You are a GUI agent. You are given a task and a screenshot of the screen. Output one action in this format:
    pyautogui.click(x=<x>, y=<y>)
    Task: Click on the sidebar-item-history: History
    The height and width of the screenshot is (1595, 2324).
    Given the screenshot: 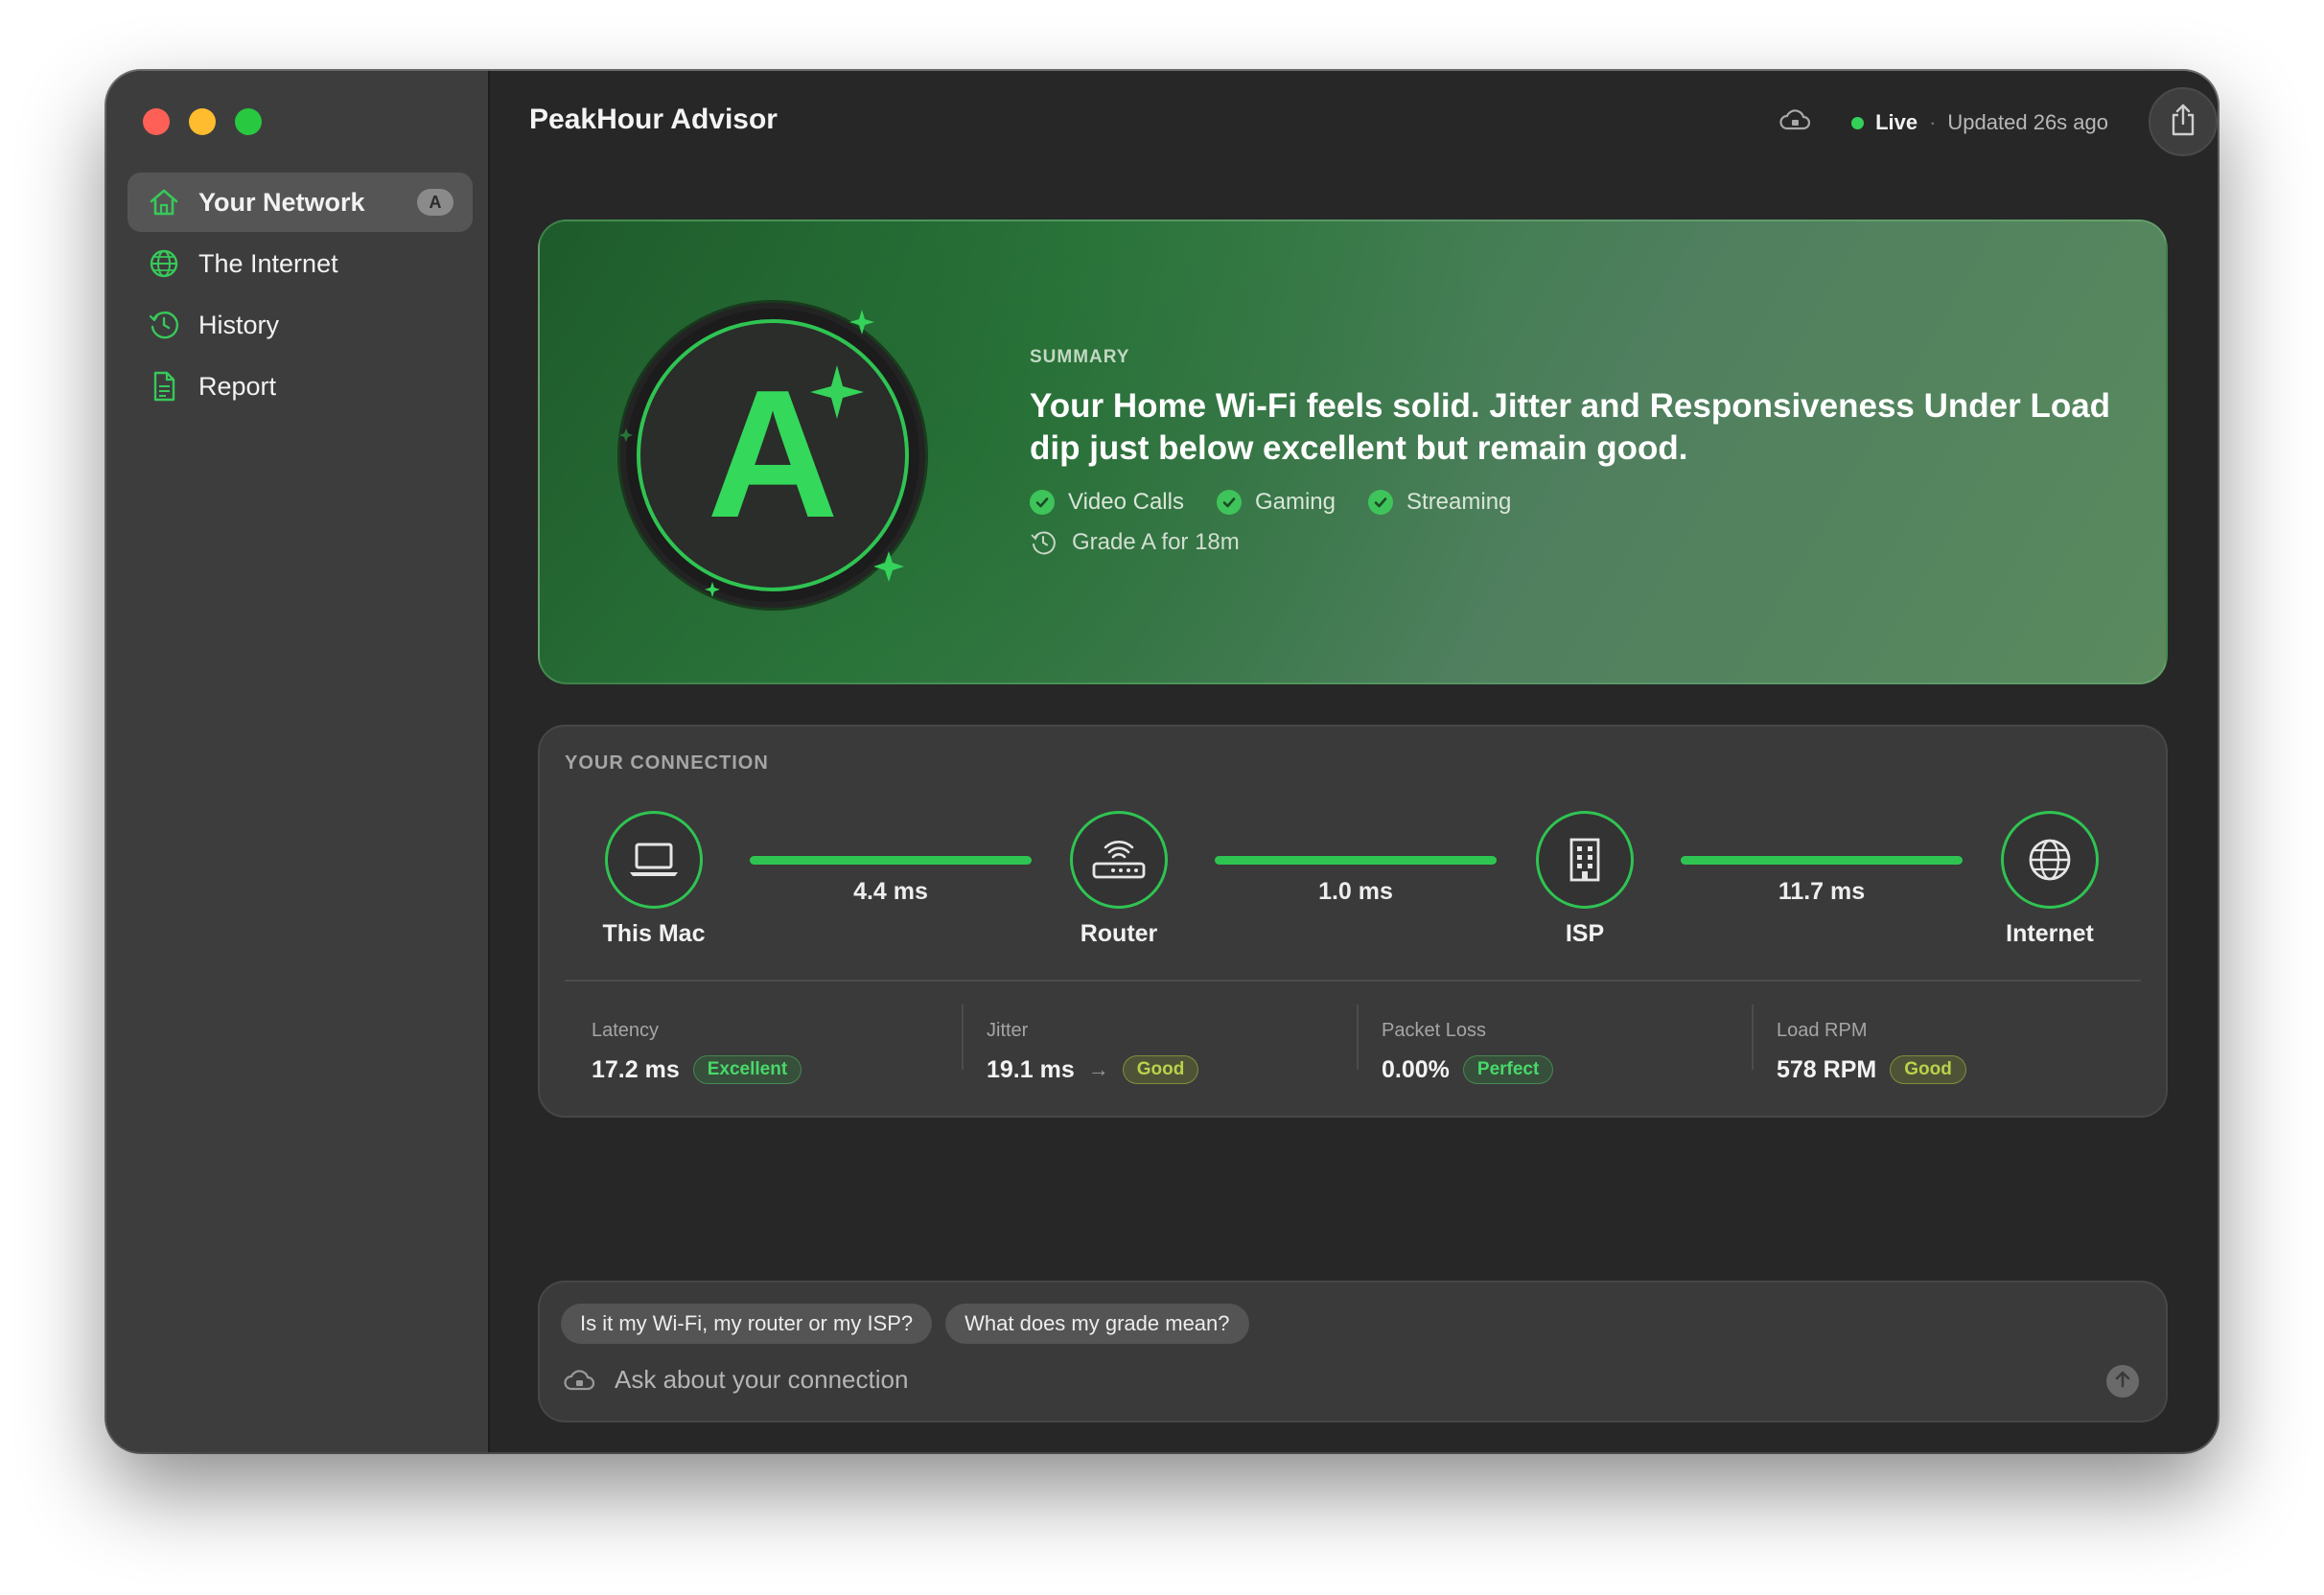 What is the action you would take?
    pyautogui.click(x=300, y=325)
    